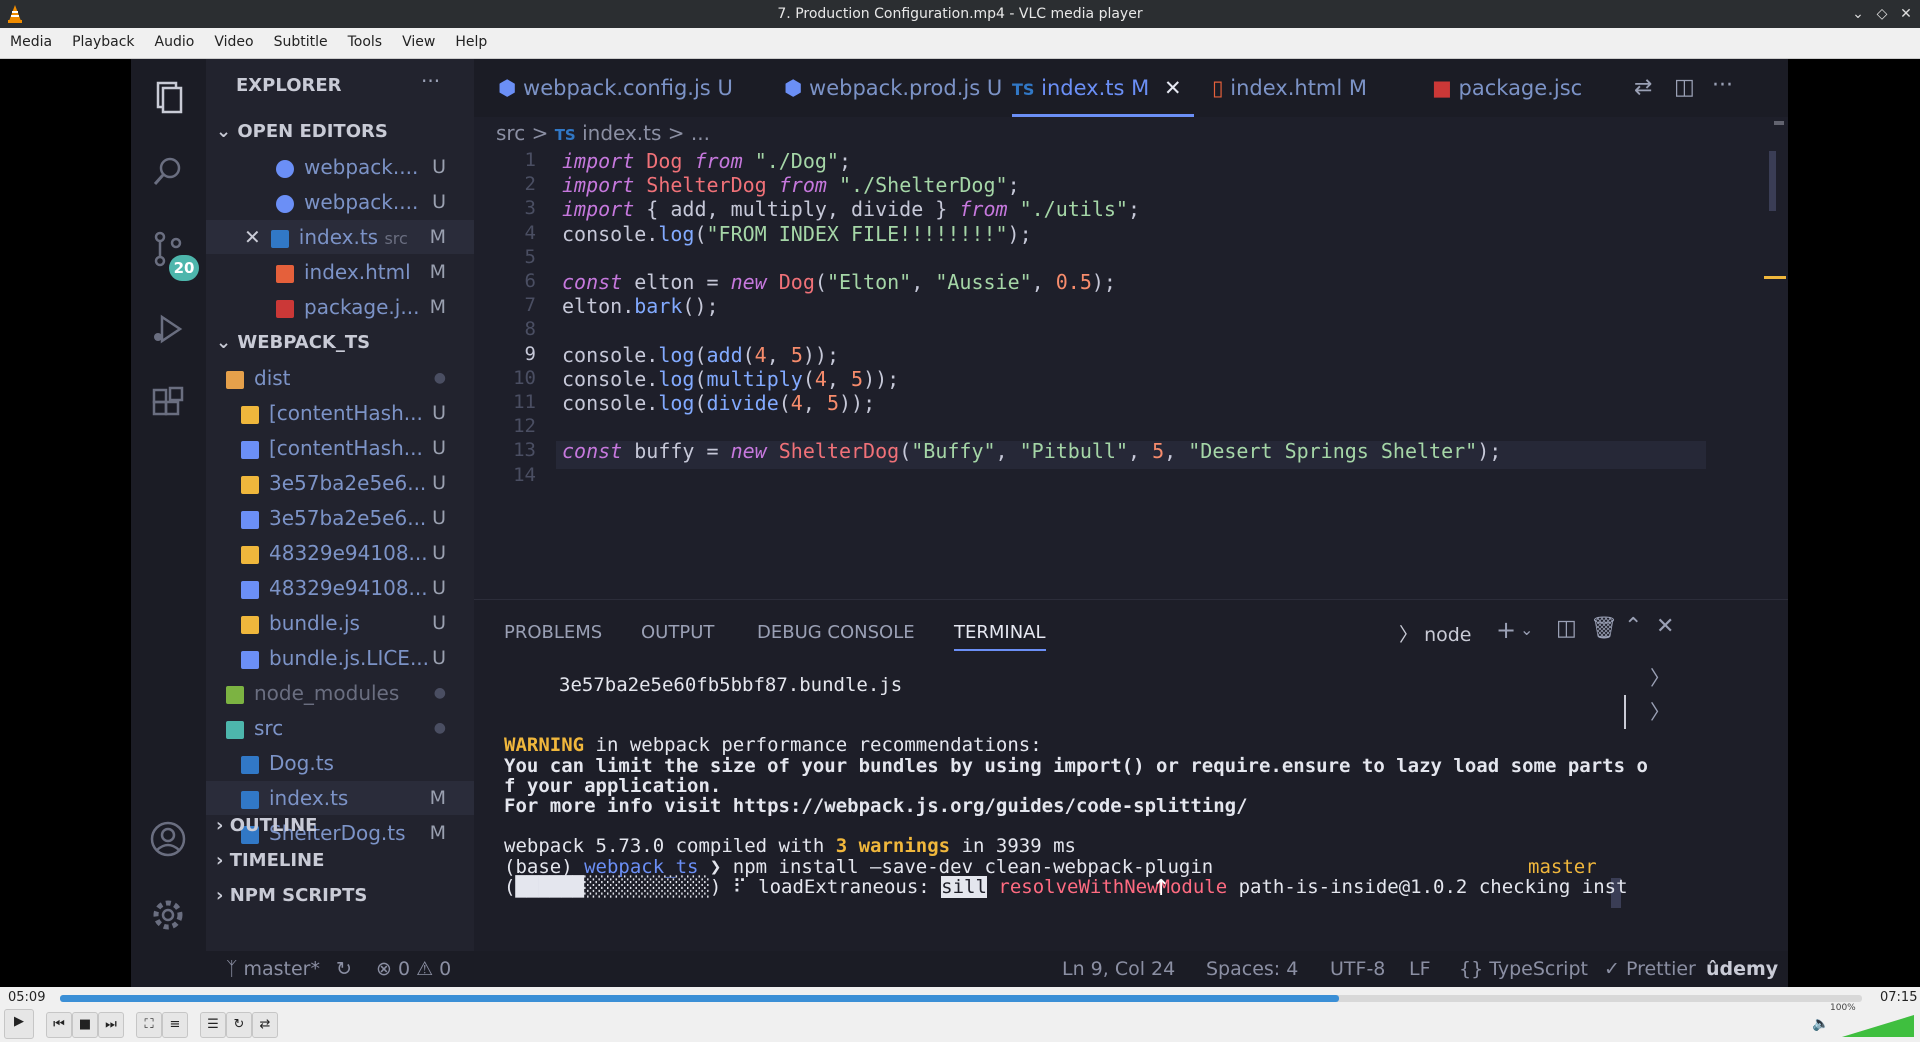  Describe the element at coordinates (1435, 633) in the screenshot. I see `terminal-shell-selector: 〉 node` at that location.